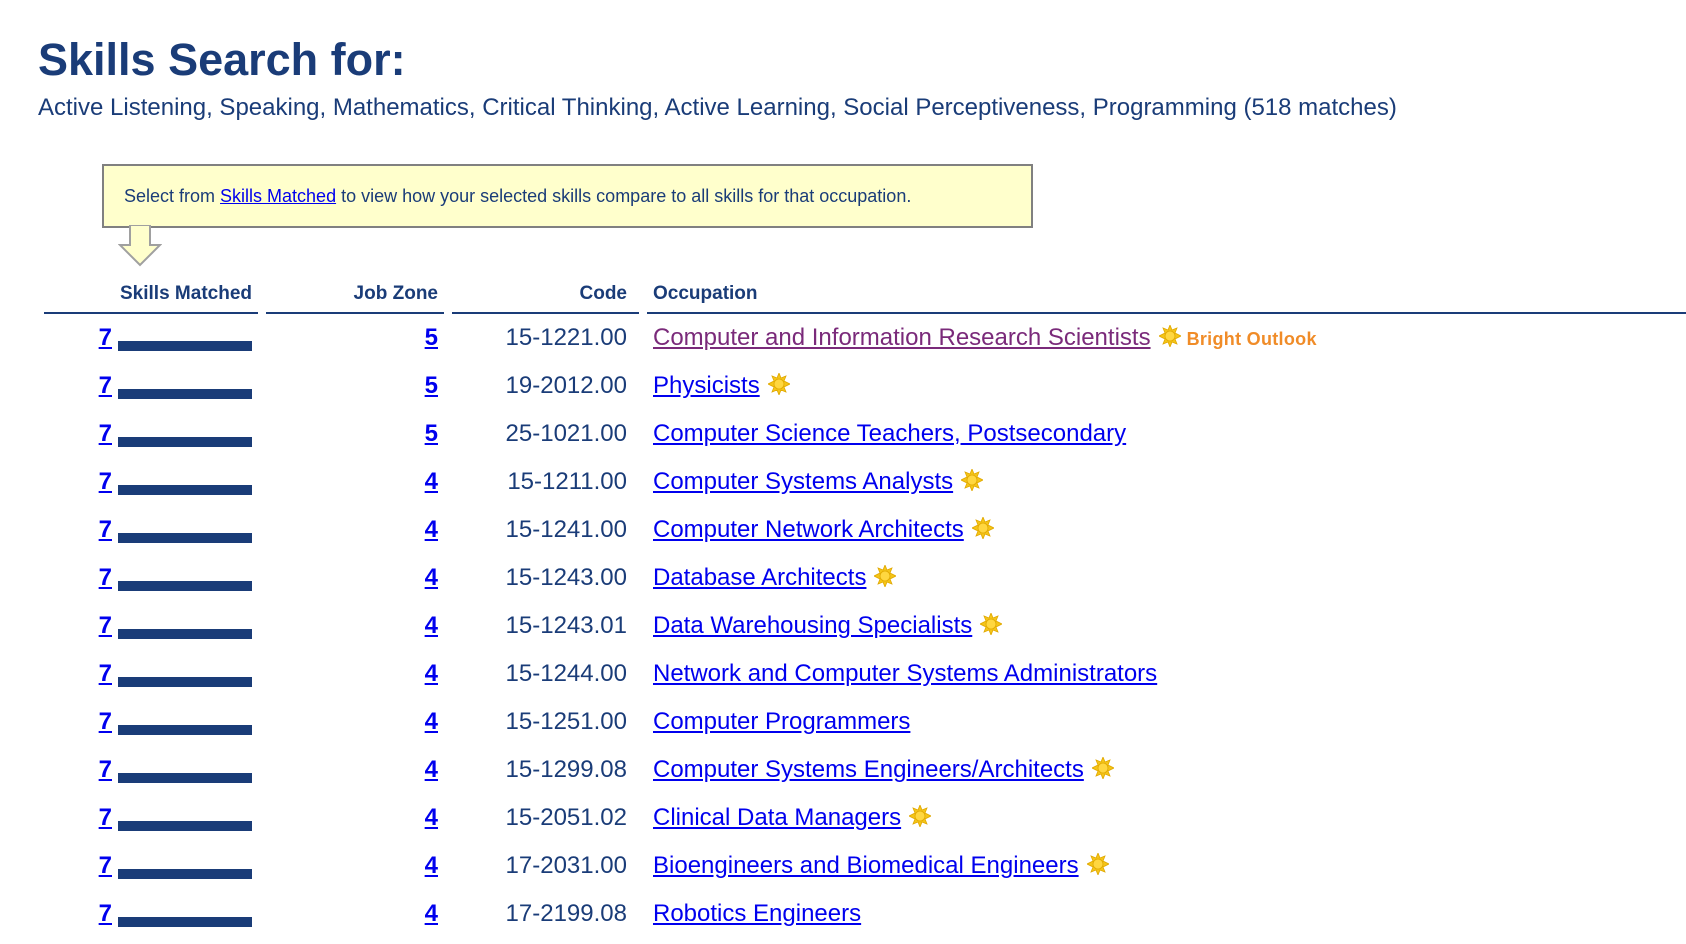  What do you see at coordinates (812, 625) in the screenshot?
I see `occupation-link: Data Warehousing Specialists` at bounding box center [812, 625].